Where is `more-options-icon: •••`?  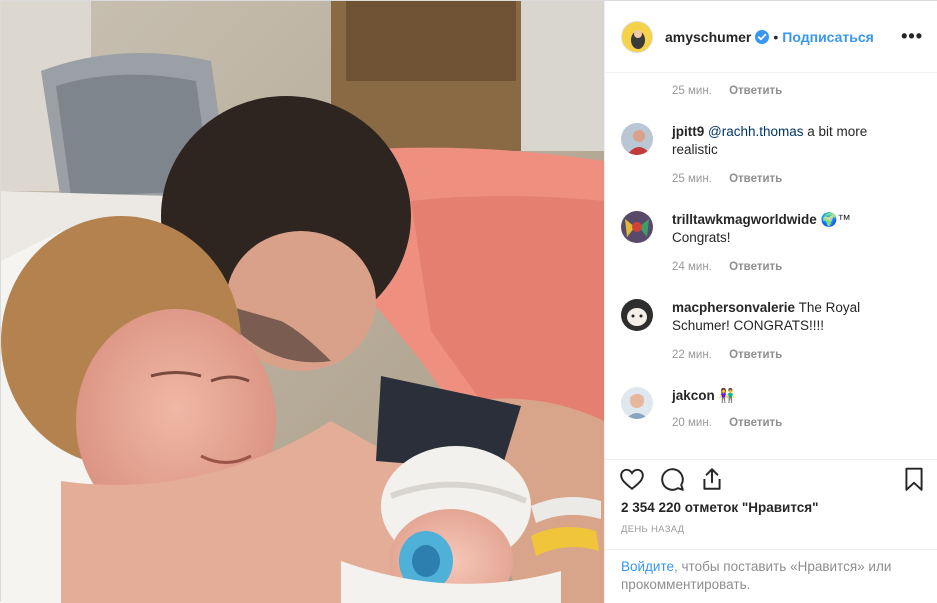 more-options-icon: ••• is located at coordinates (912, 36).